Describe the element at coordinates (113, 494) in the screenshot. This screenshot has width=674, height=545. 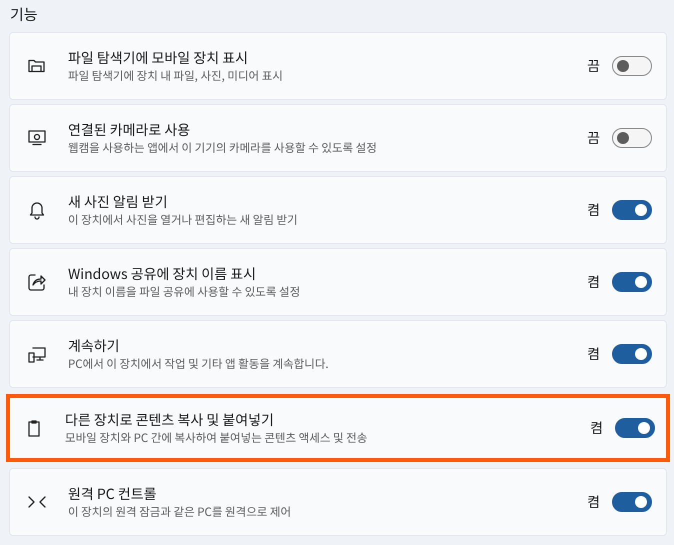
I see `setting-title: 원격 PC 컨트롤` at that location.